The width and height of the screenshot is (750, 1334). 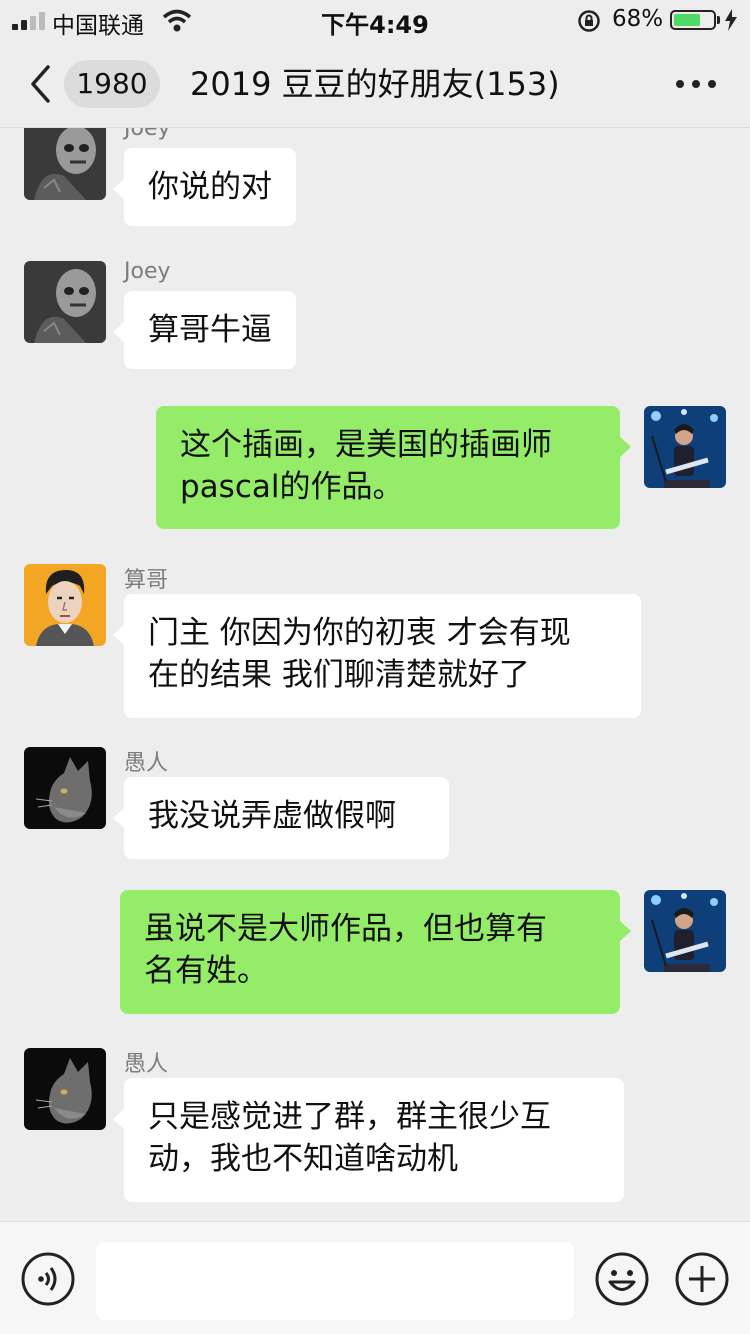 I want to click on message-text-line: 这个插画，是美国的插画师, so click(x=366, y=445).